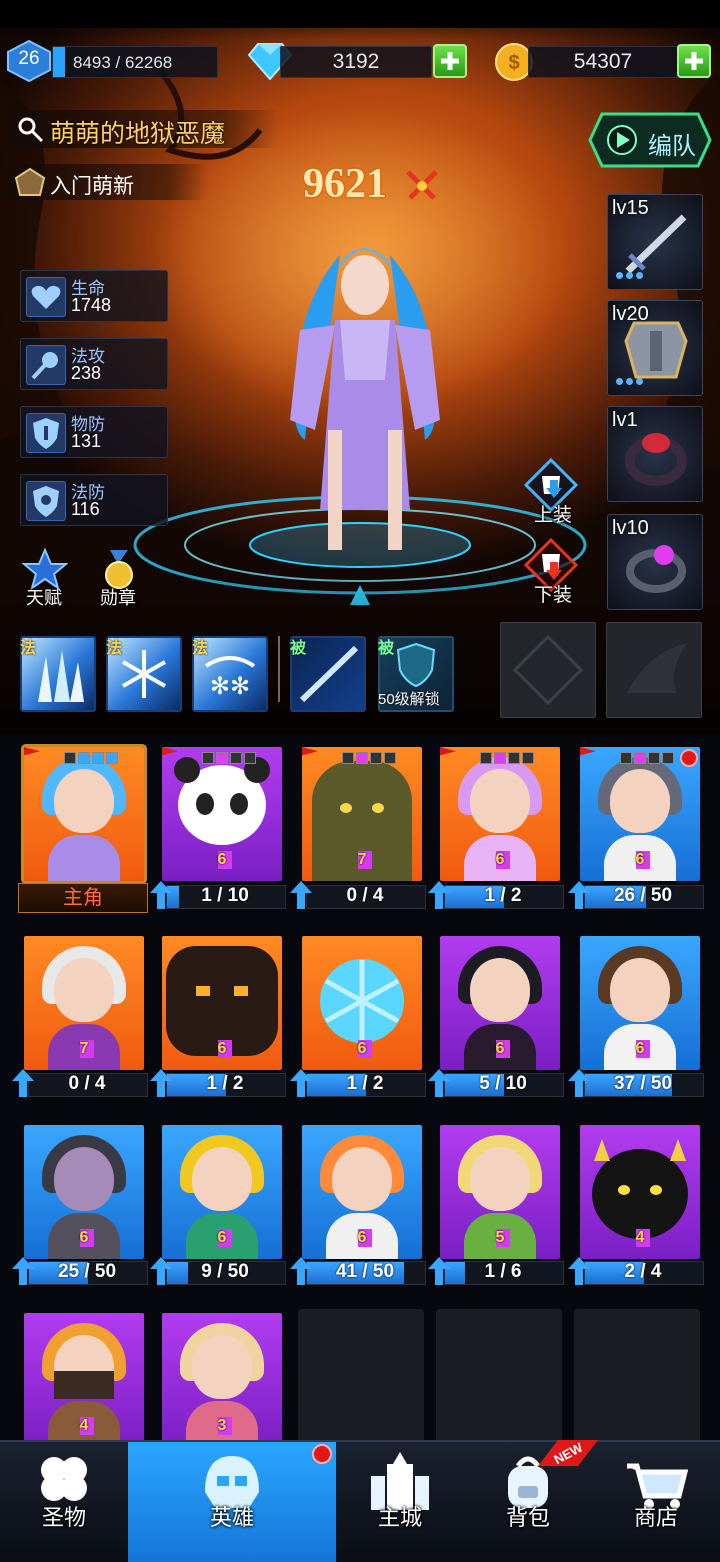 The width and height of the screenshot is (720, 1562). I want to click on stat-magic-attack: 法攻 238, so click(94, 364).